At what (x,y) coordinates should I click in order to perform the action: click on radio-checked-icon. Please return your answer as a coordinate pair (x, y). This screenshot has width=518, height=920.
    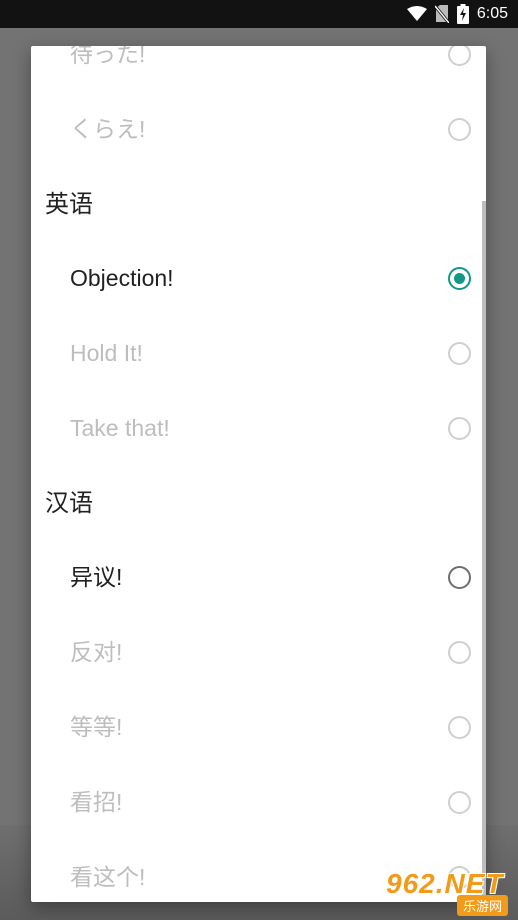
    Looking at the image, I should click on (459, 278).